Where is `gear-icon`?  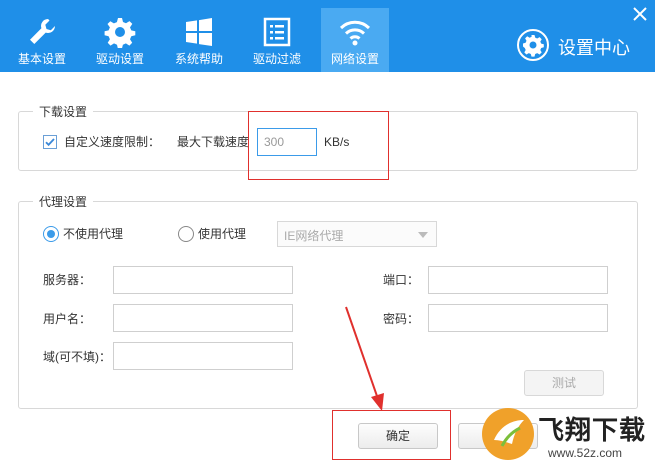 gear-icon is located at coordinates (120, 32).